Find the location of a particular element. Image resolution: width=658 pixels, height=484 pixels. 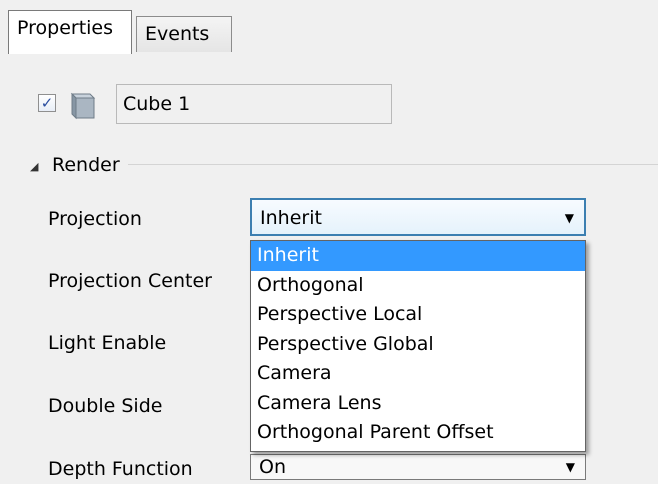

option-perspective-local: Perspective Local is located at coordinates (418, 315).